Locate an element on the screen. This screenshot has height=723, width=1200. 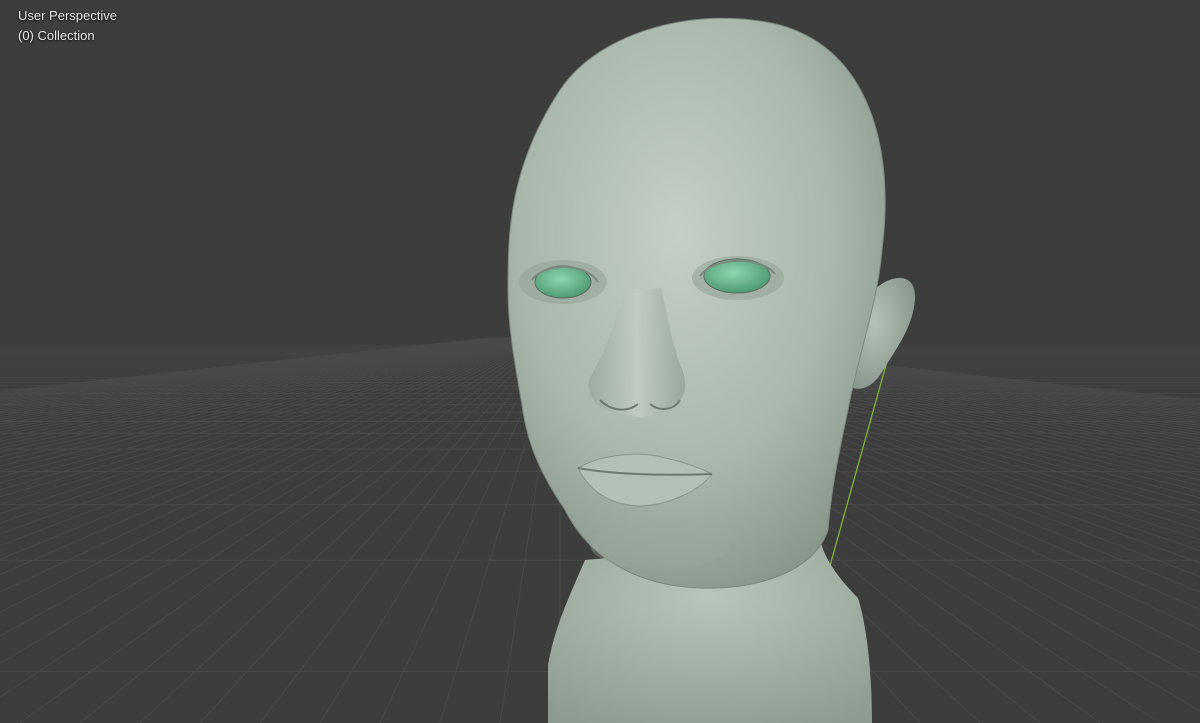
collection-label: (0) Collection is located at coordinates (56, 35).